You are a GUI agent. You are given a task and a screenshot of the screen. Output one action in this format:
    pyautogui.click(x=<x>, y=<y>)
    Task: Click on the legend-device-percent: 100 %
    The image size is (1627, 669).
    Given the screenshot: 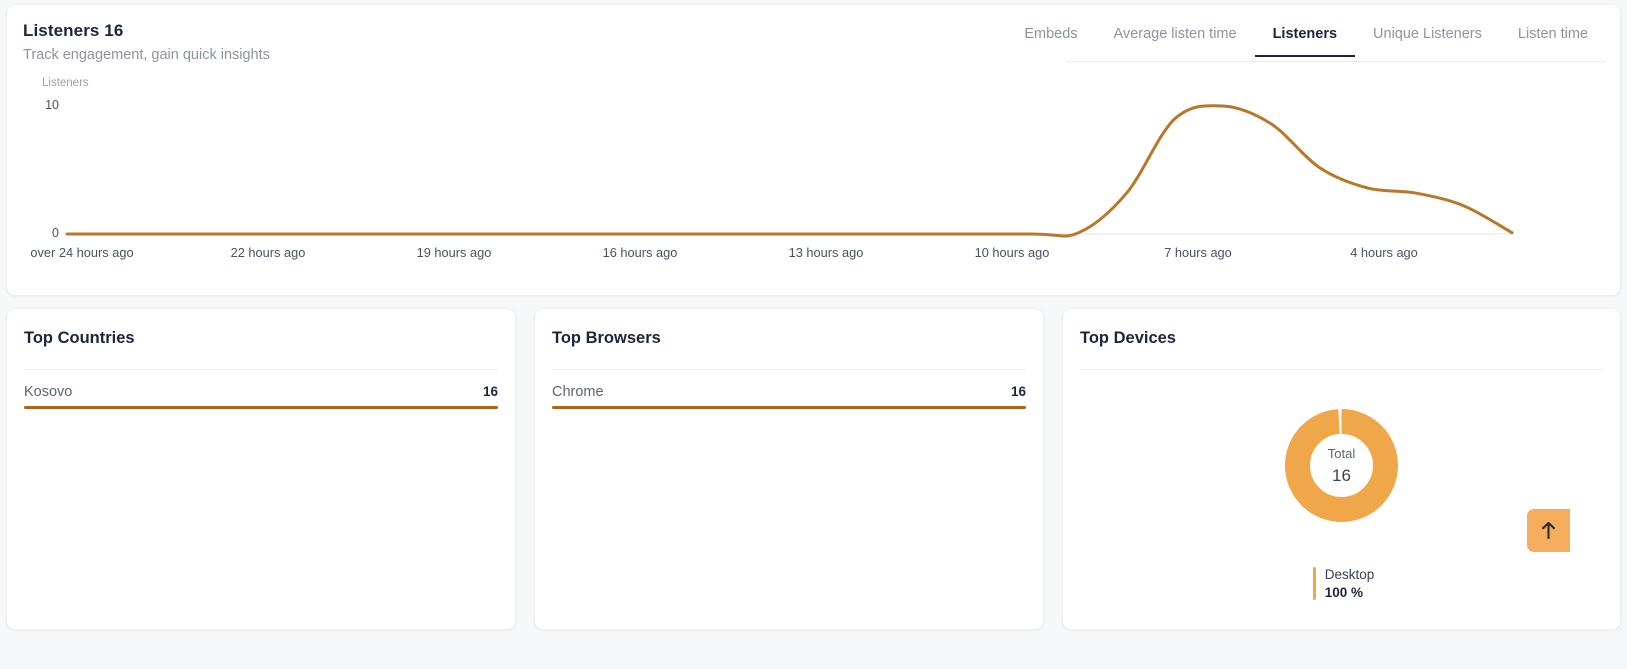 What is the action you would take?
    pyautogui.click(x=1344, y=592)
    